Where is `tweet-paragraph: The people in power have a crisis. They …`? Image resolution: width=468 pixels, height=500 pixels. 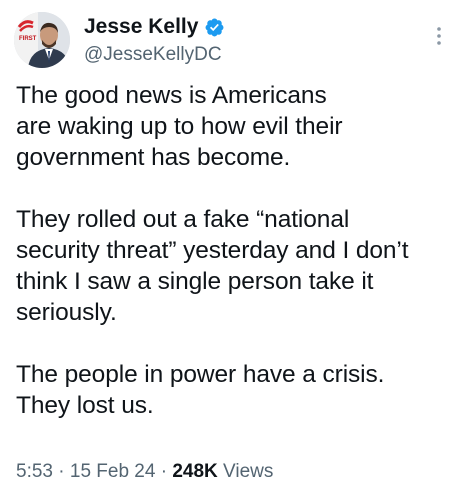 tweet-paragraph: The people in power have a crisis. They … is located at coordinates (236, 390).